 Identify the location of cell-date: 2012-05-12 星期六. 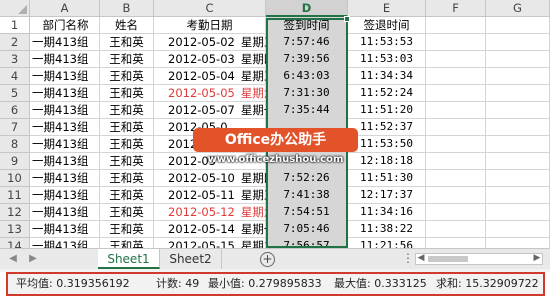
(214, 212).